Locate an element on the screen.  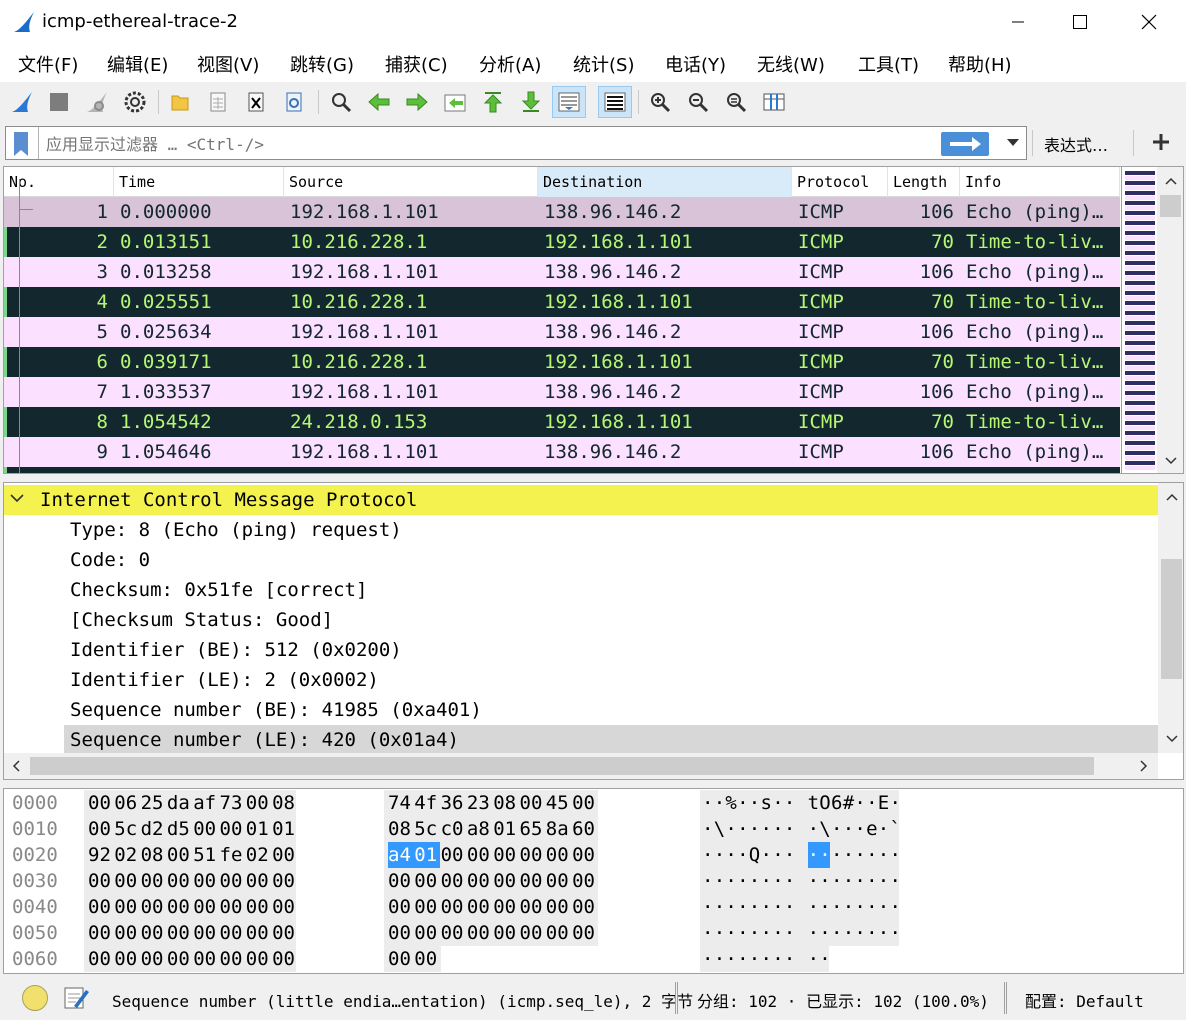
start-capture-button is located at coordinates (22, 102).